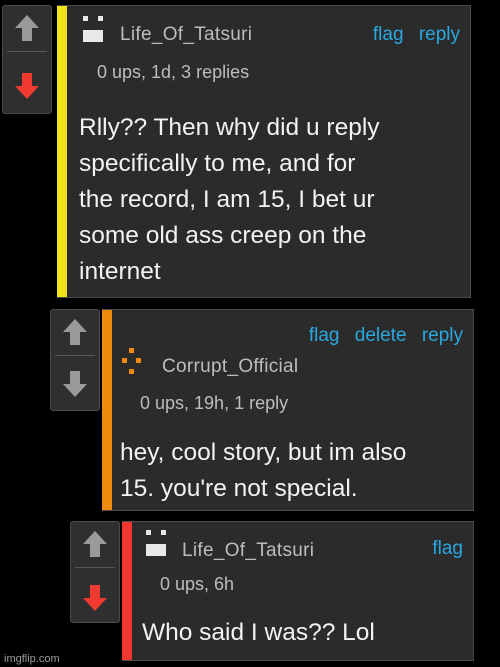 The width and height of the screenshot is (500, 667). I want to click on comment-meta: 0 ups, 6h, so click(197, 584).